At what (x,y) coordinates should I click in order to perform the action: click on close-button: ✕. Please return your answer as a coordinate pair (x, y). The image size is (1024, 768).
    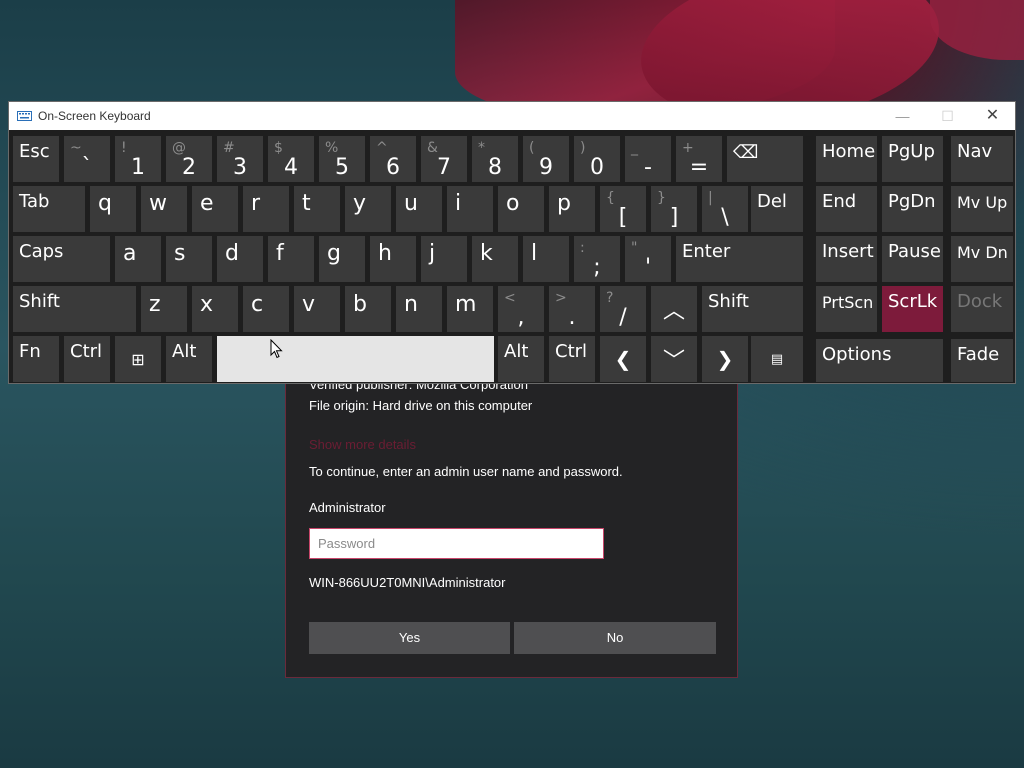
    Looking at the image, I should click on (992, 116).